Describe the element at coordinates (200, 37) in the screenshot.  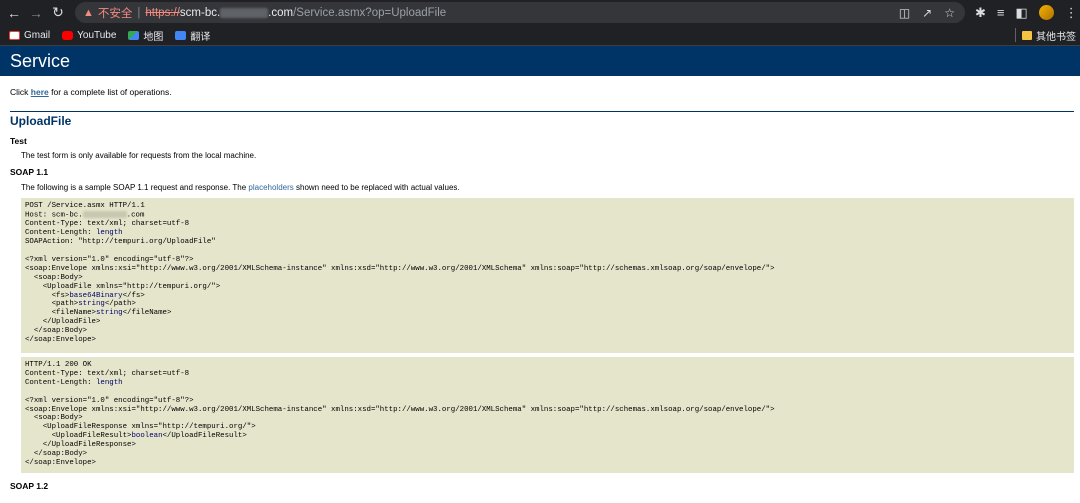
I see `bookmark-label: 翻译` at that location.